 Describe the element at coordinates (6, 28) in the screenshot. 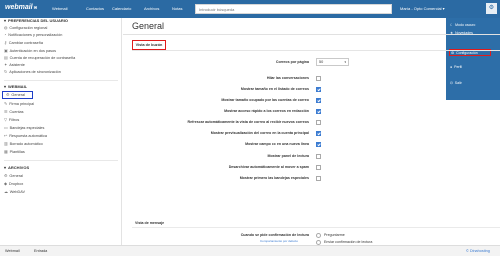

I see `globe-icon: ◍` at that location.